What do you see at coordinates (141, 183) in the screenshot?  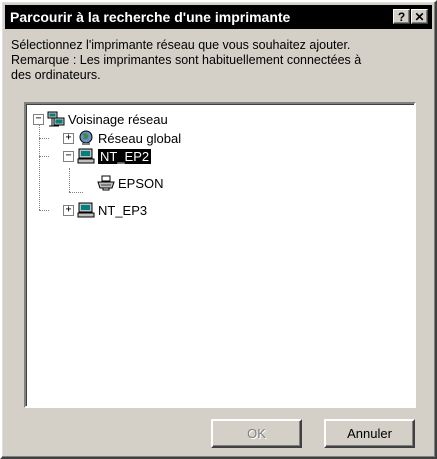 I see `tree-node-label: EPSON` at bounding box center [141, 183].